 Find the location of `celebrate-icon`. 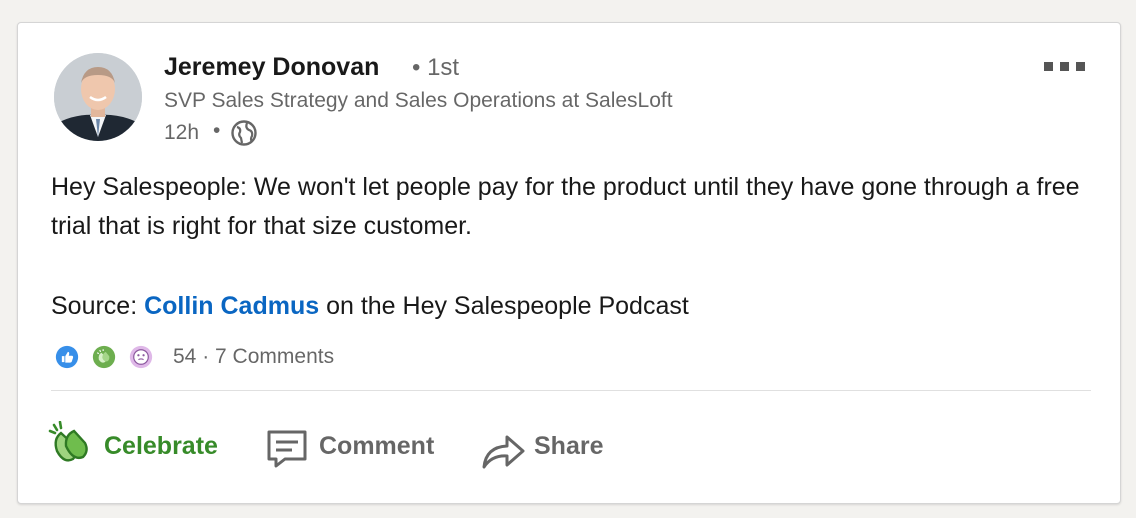

celebrate-icon is located at coordinates (104, 357).